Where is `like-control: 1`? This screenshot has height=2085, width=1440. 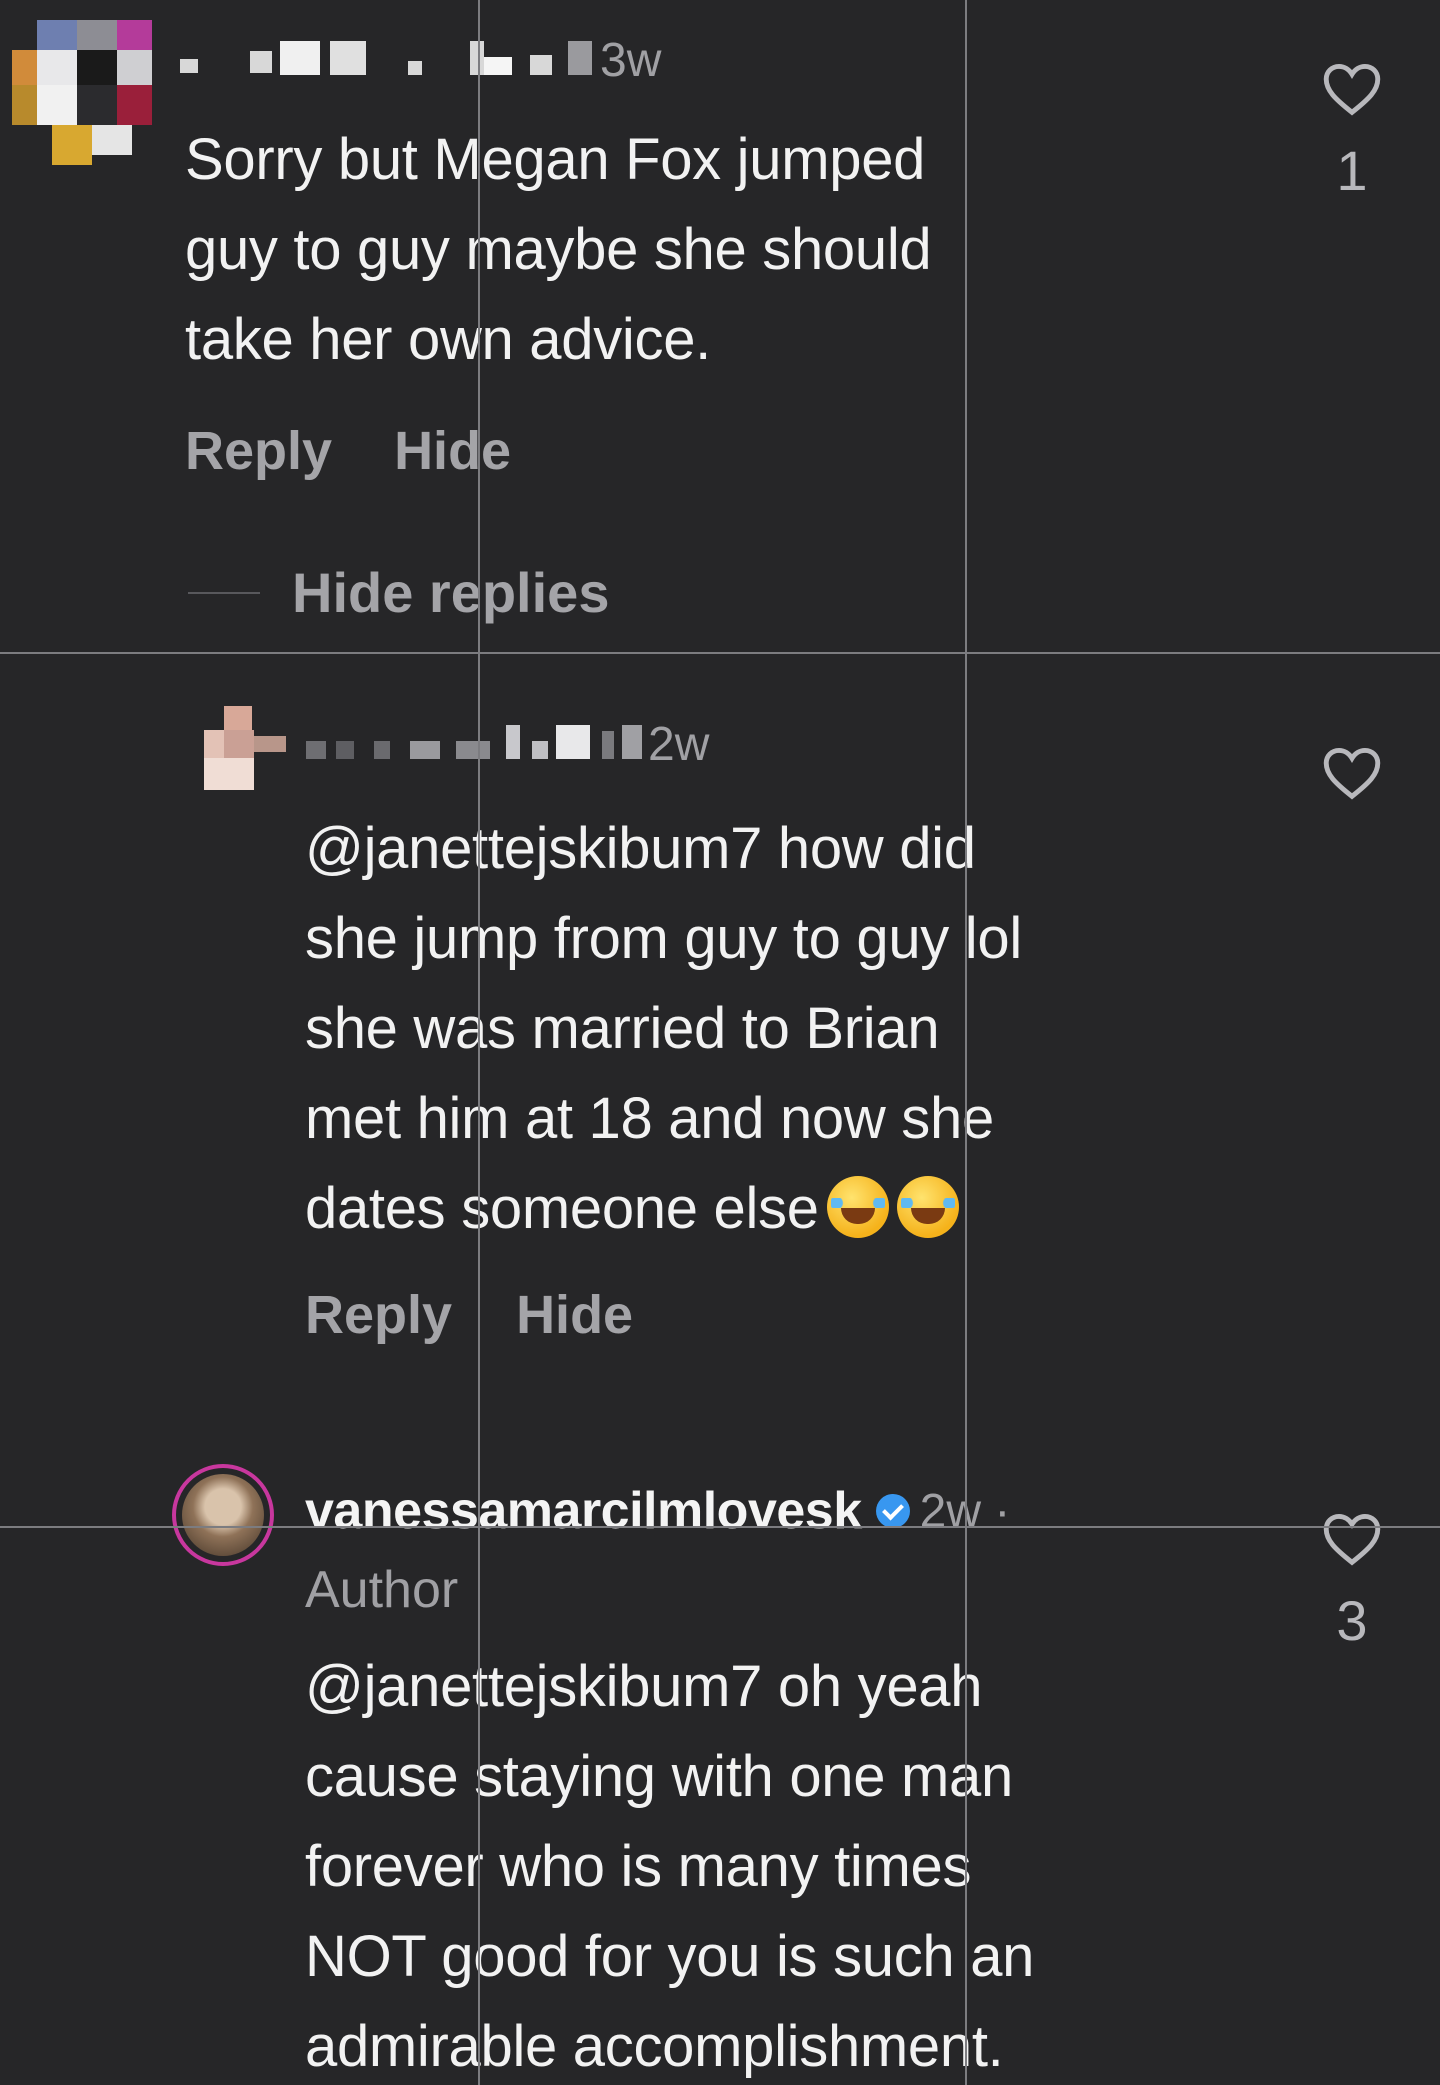
like-control: 1 is located at coordinates (1352, 132).